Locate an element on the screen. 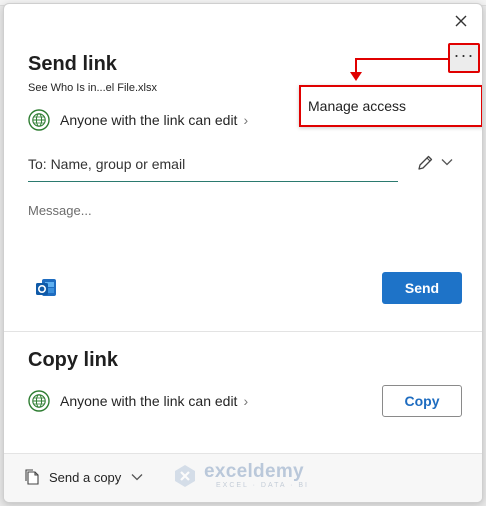 Image resolution: width=486 pixels, height=506 pixels. send-a-copy-button: Send a copy is located at coordinates (83, 477).